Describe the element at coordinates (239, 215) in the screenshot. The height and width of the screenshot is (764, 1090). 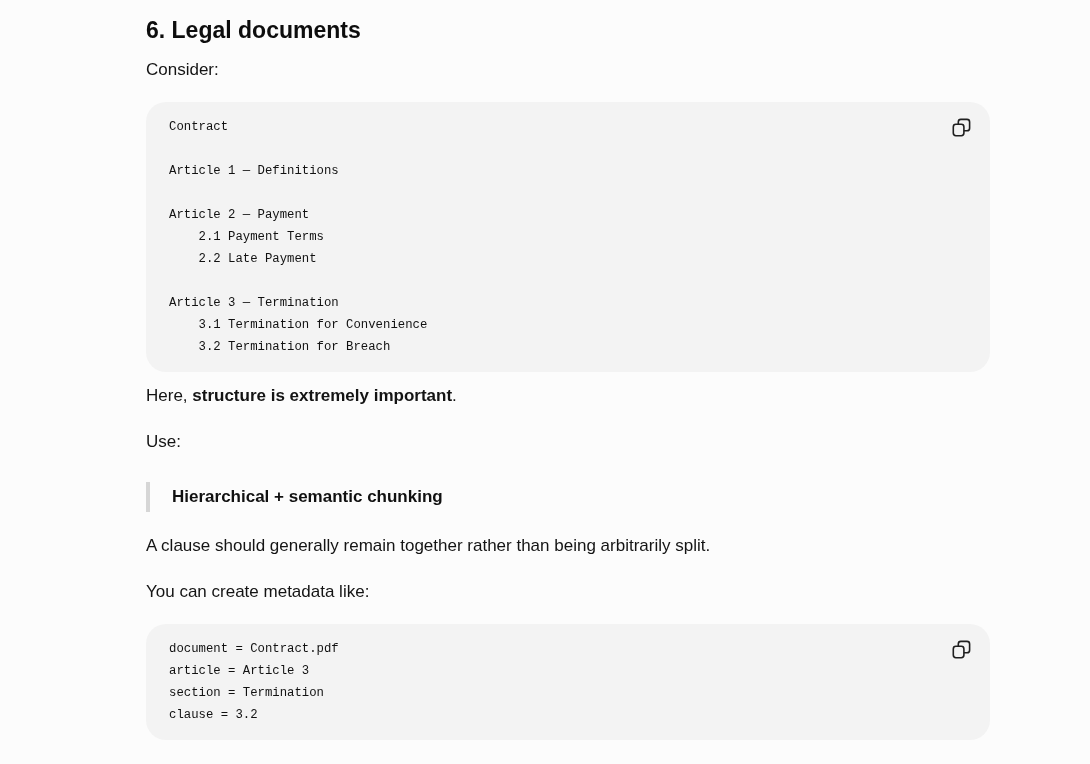
I see `code-line: Article 2 — Payment` at that location.